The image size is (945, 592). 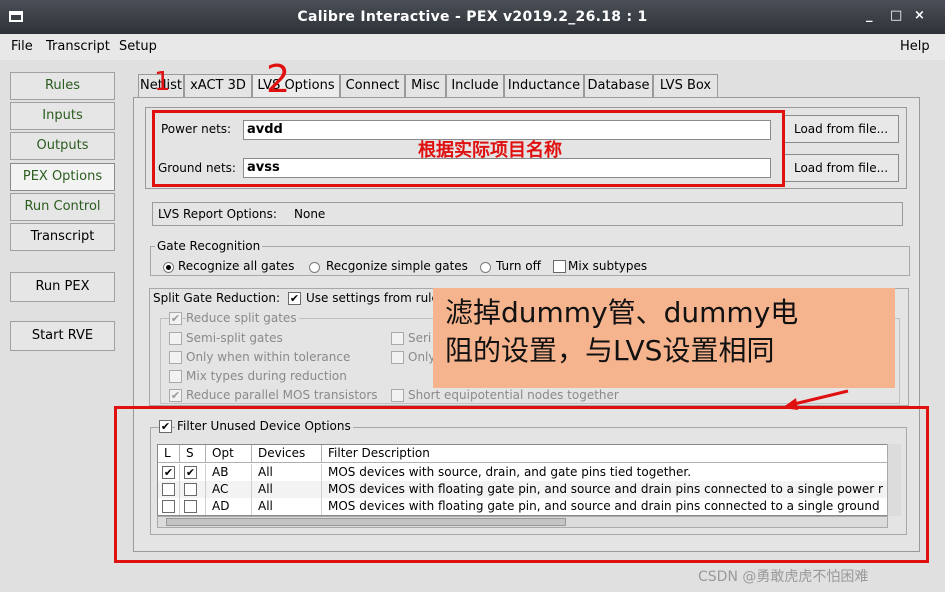 What do you see at coordinates (278, 79) in the screenshot?
I see `annotation-number-2: 2` at bounding box center [278, 79].